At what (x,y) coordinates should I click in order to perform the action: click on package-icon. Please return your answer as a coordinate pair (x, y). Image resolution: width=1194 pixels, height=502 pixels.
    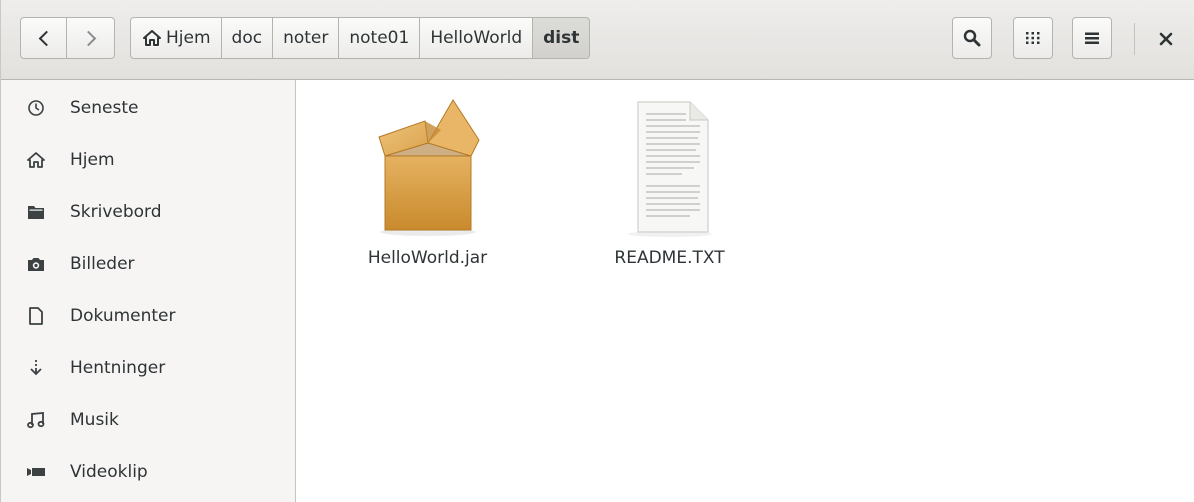
    Looking at the image, I should click on (428, 167).